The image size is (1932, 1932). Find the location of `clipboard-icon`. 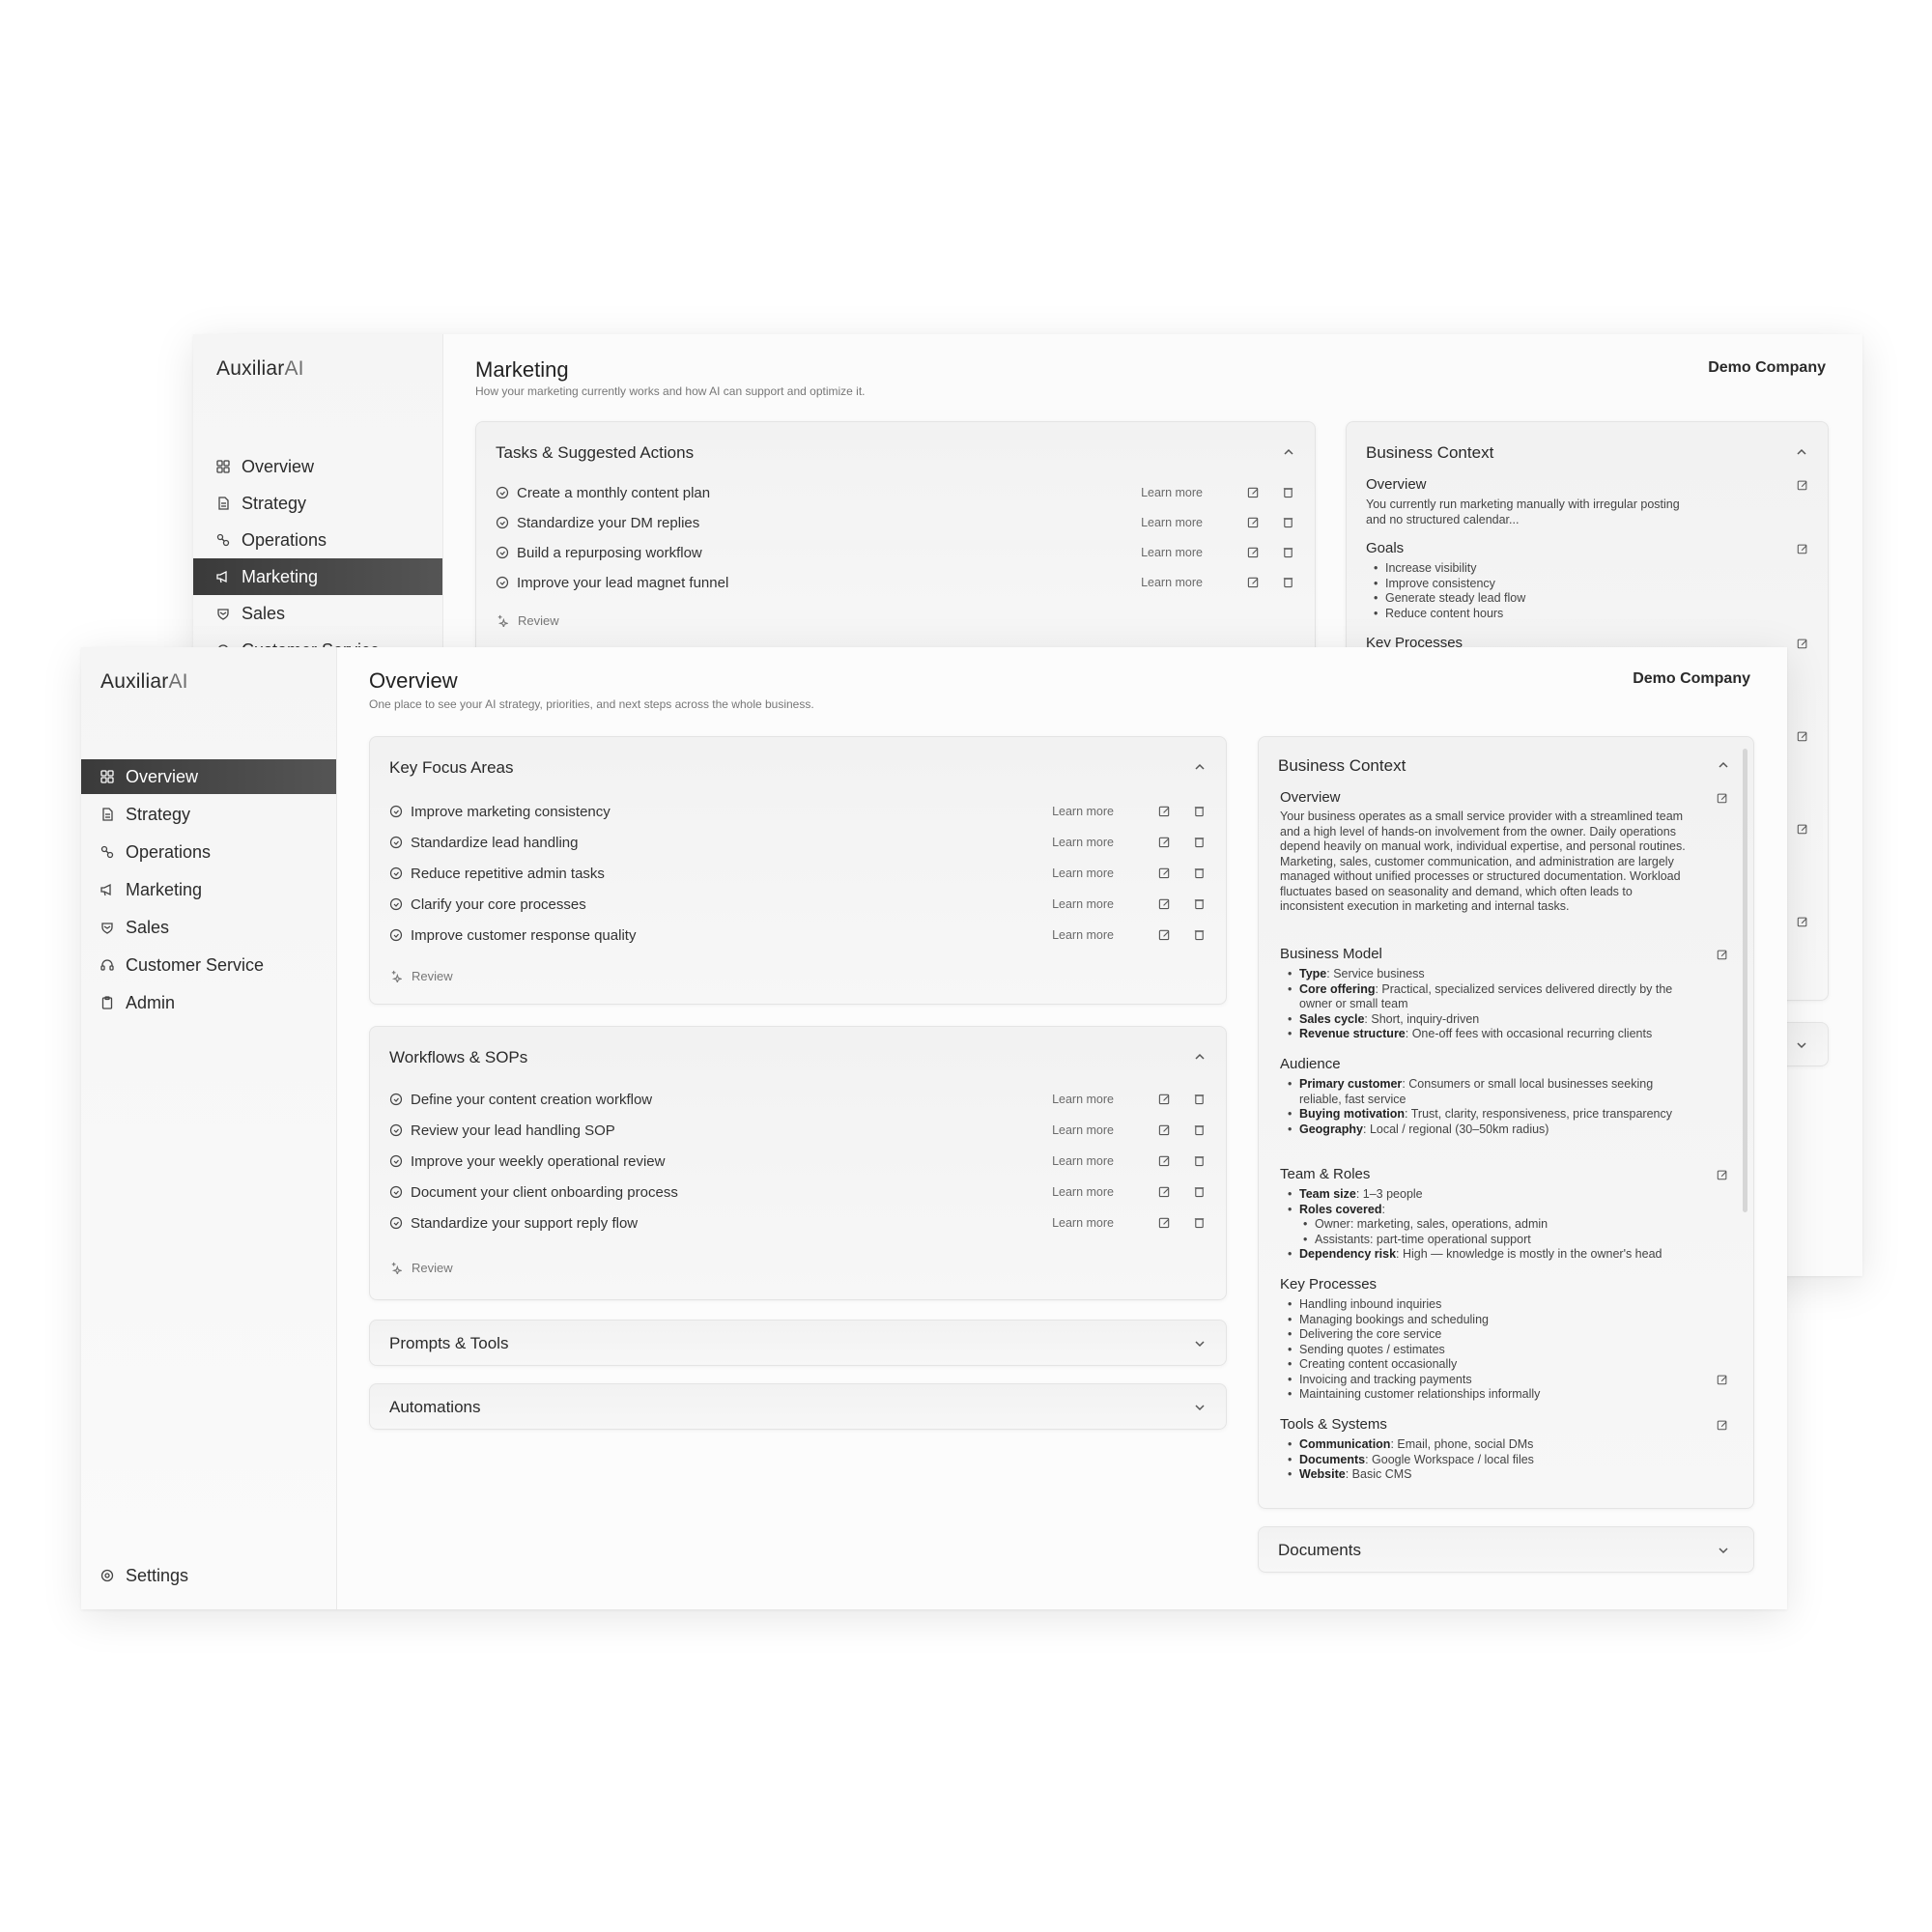

clipboard-icon is located at coordinates (107, 1002).